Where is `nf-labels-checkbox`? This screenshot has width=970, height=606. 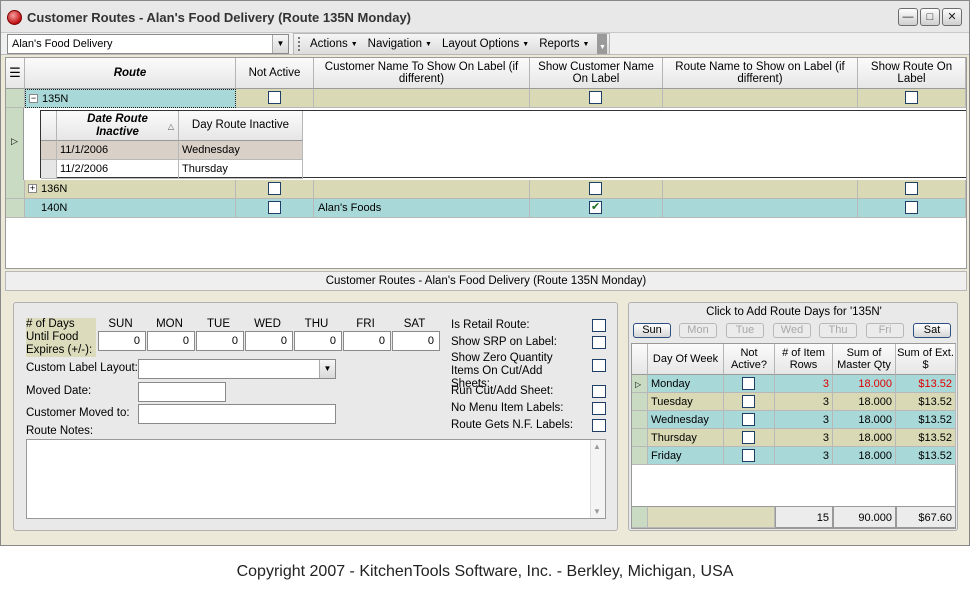
nf-labels-checkbox is located at coordinates (599, 425).